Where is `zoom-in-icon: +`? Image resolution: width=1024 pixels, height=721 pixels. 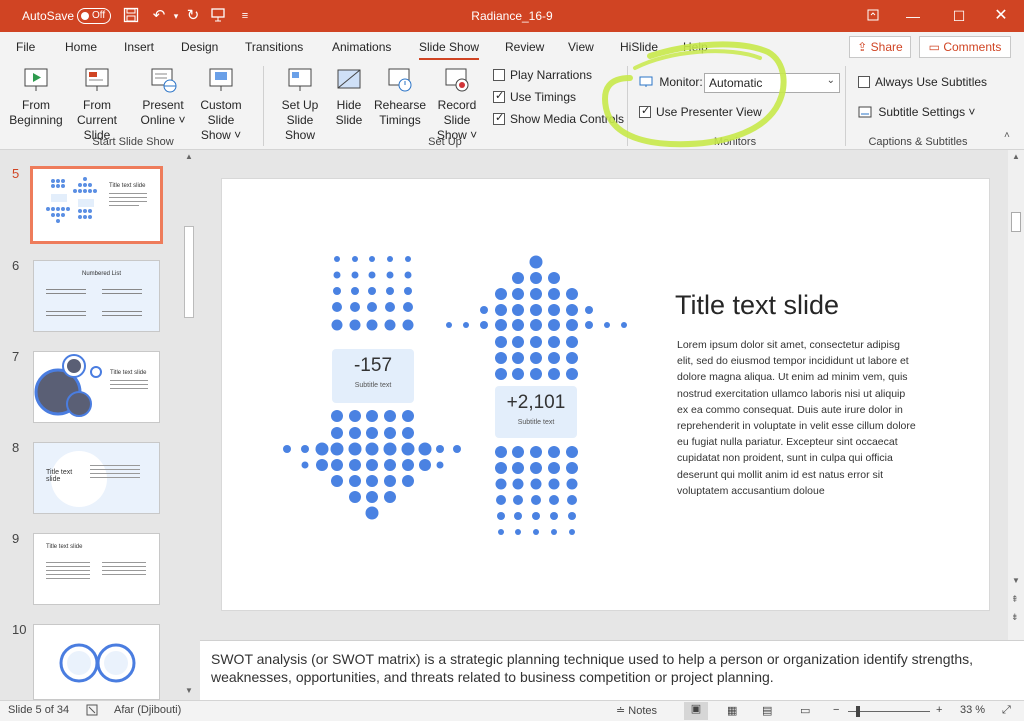 zoom-in-icon: + is located at coordinates (939, 710).